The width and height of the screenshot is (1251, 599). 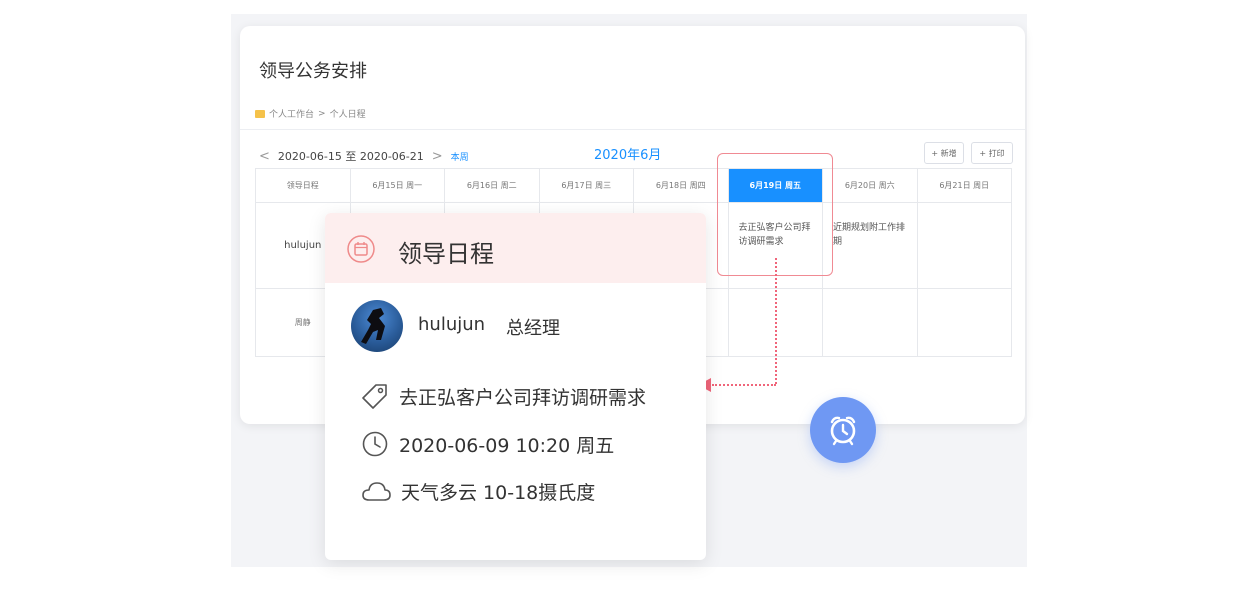 I want to click on header-day-sun: 6月21日 周日, so click(x=964, y=185).